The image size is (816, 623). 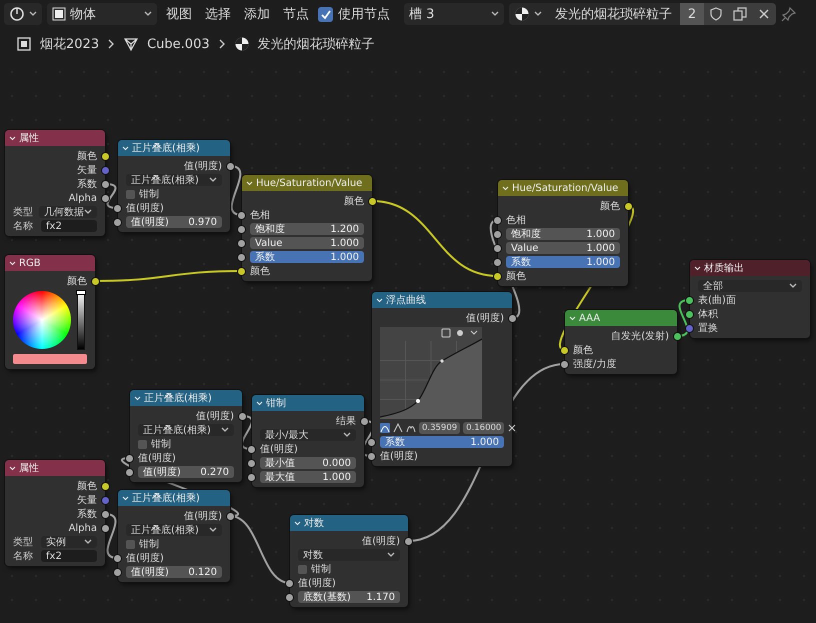 What do you see at coordinates (178, 44) in the screenshot?
I see `breadcrumb-item: Cube.003` at bounding box center [178, 44].